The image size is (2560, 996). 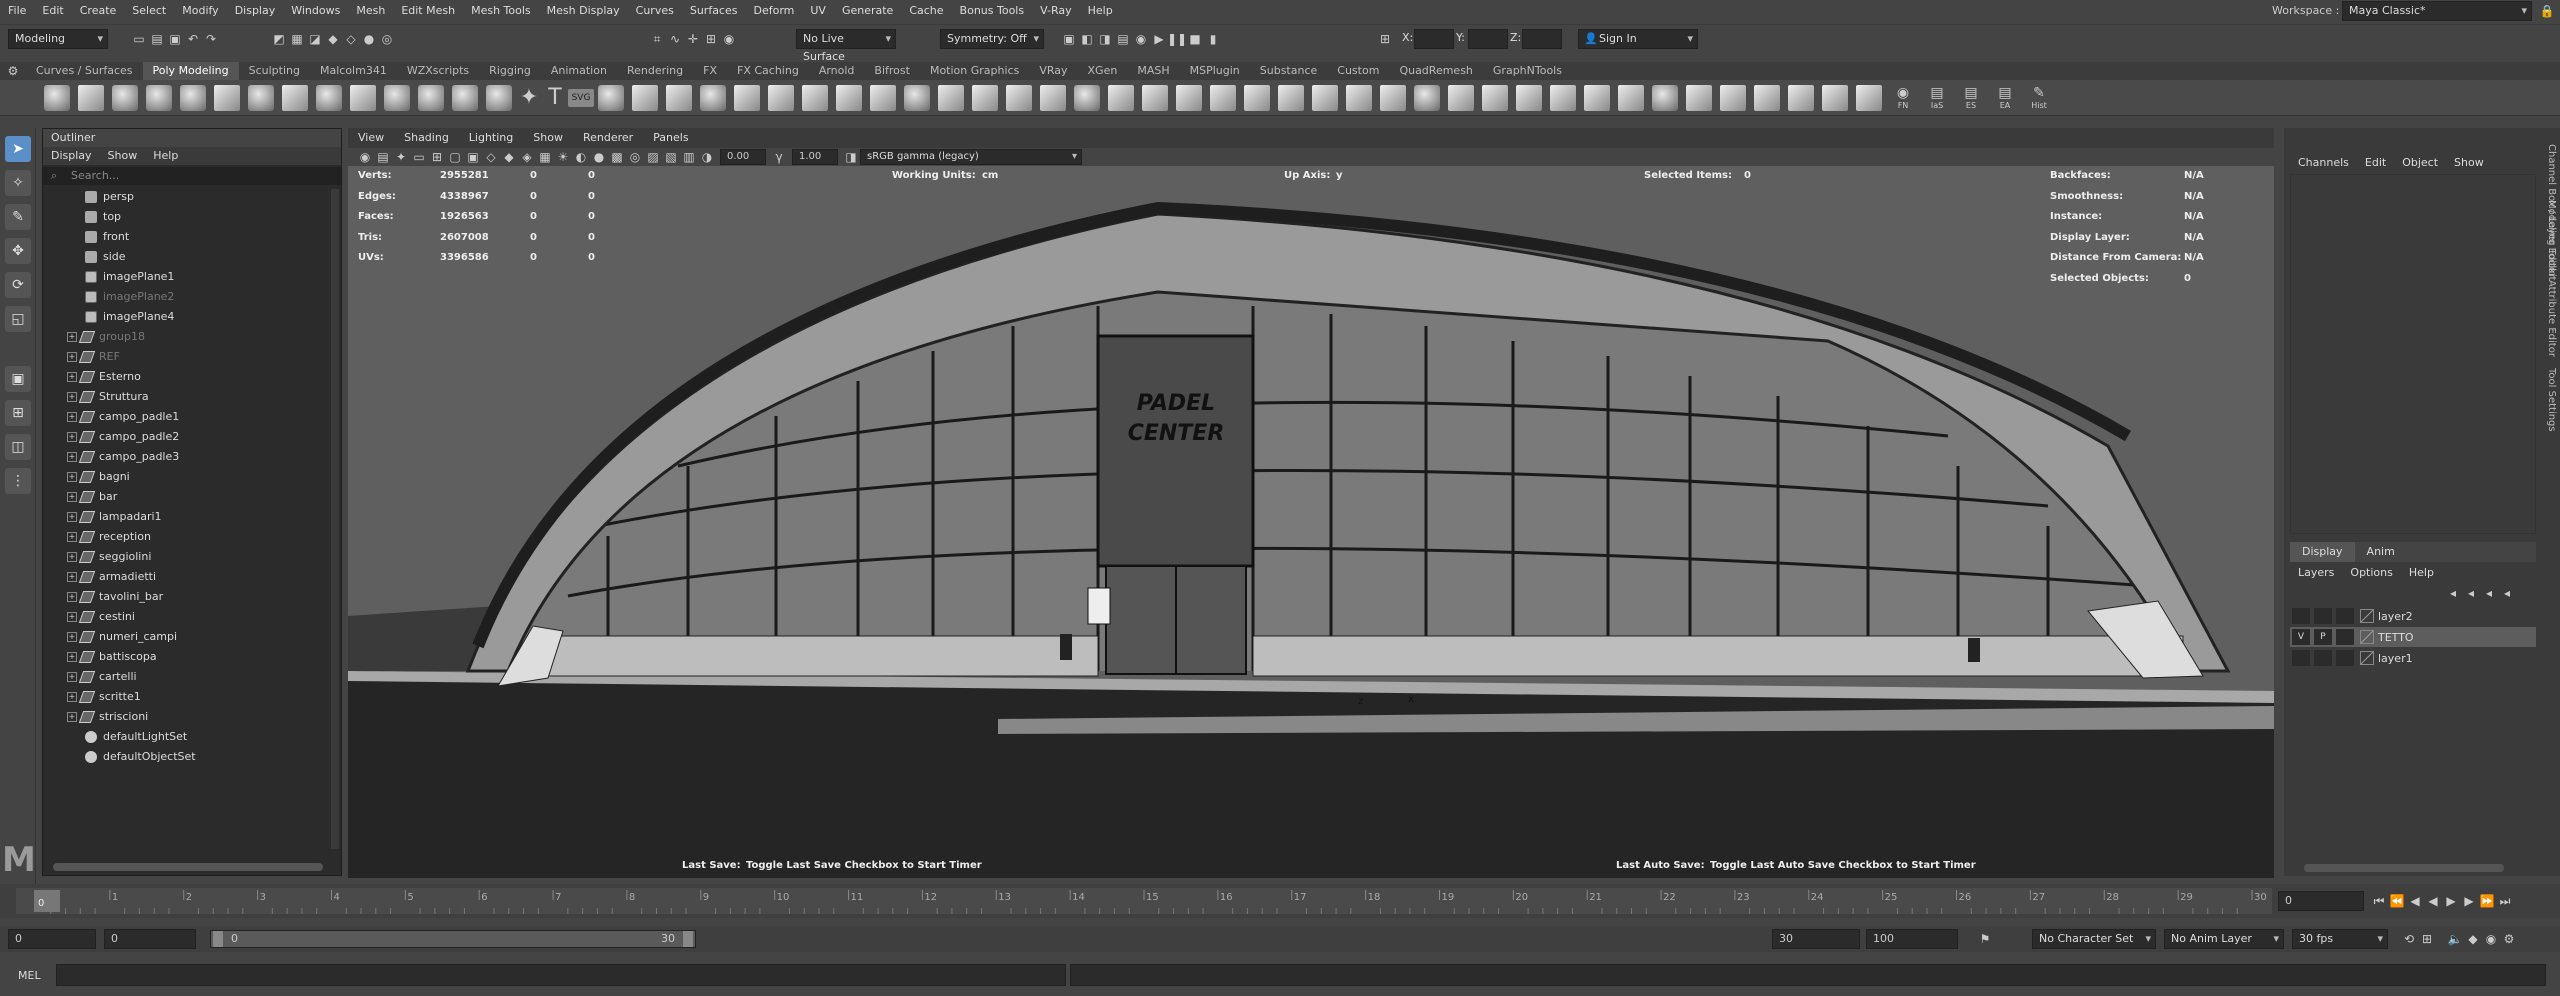 I want to click on render-settings-icon: ▣, so click(x=1069, y=39).